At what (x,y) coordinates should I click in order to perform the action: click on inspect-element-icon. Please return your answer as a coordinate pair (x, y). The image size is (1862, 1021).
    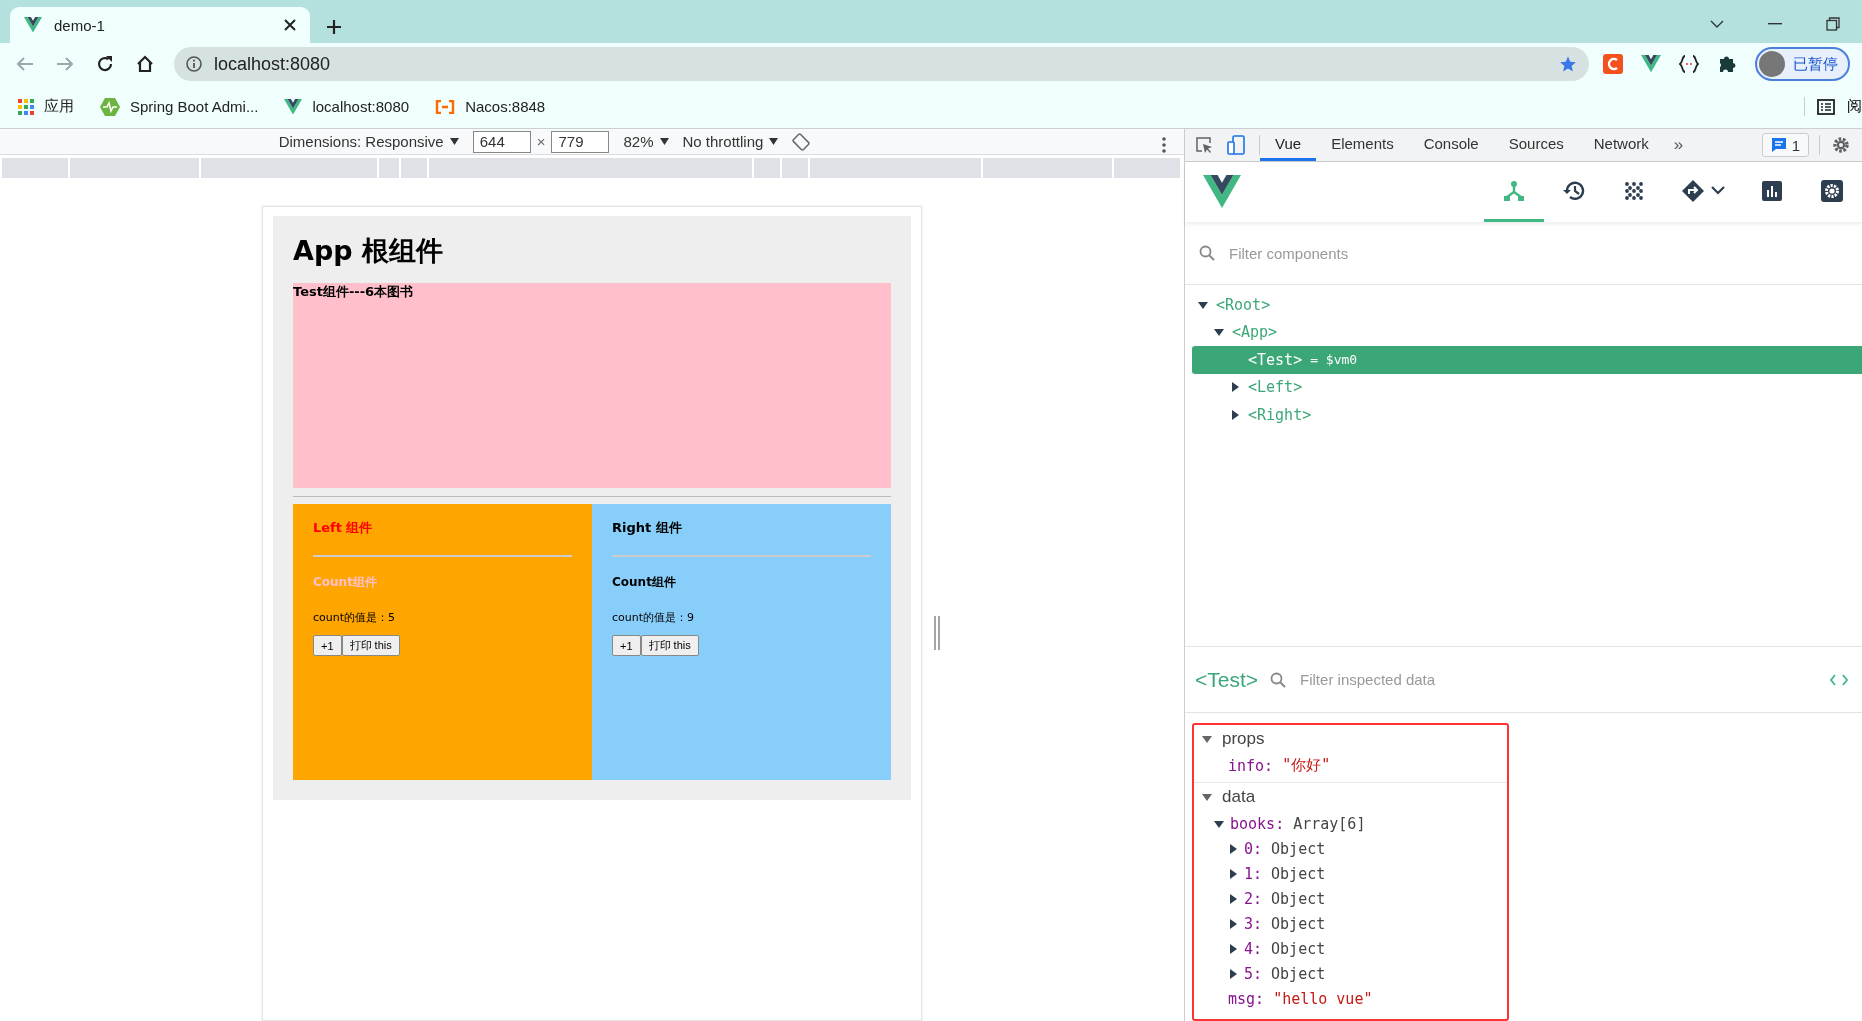
    Looking at the image, I should click on (1204, 145).